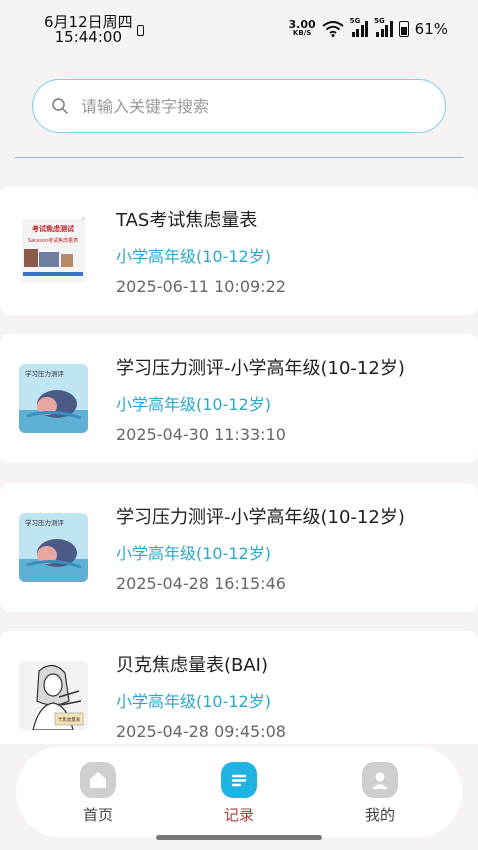 This screenshot has height=850, width=478. Describe the element at coordinates (53, 240) in the screenshot. I see `thumbnail-subtitle: Sarason考试焦虑量表` at that location.